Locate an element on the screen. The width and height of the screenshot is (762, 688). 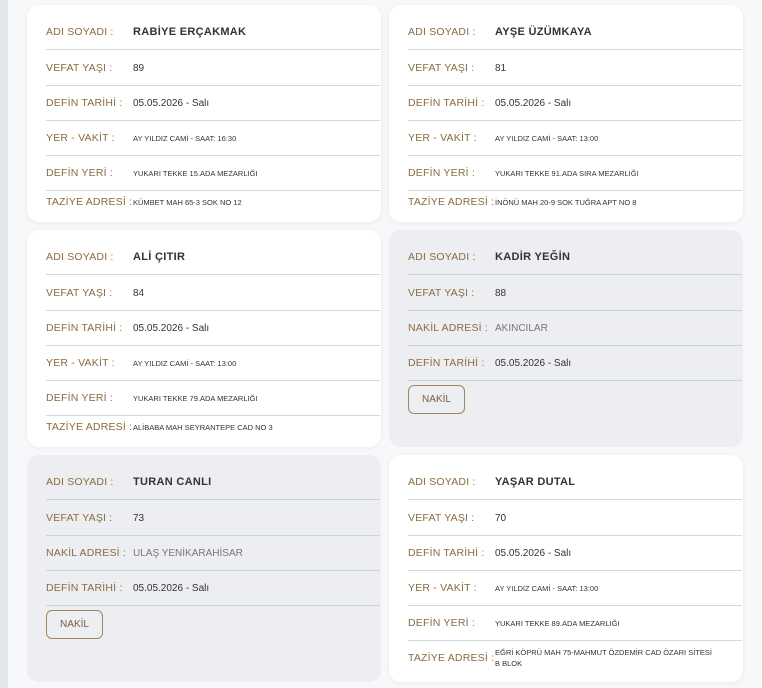
condolence-value: İNÖNÜ MAH 20-9 SOK TUĞRA APT NO 8 is located at coordinates (566, 202).